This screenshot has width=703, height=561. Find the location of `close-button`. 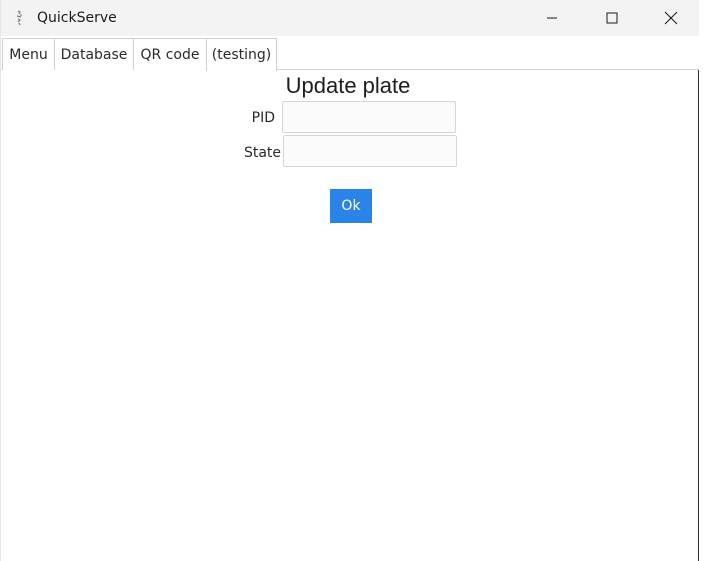

close-button is located at coordinates (671, 18).